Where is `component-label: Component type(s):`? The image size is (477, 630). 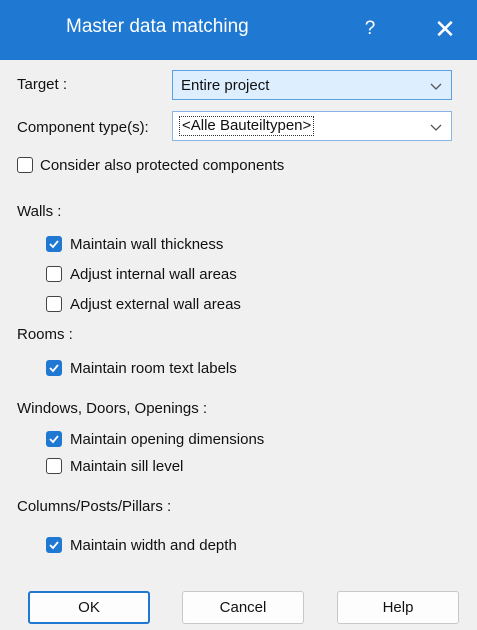 component-label: Component type(s): is located at coordinates (83, 127).